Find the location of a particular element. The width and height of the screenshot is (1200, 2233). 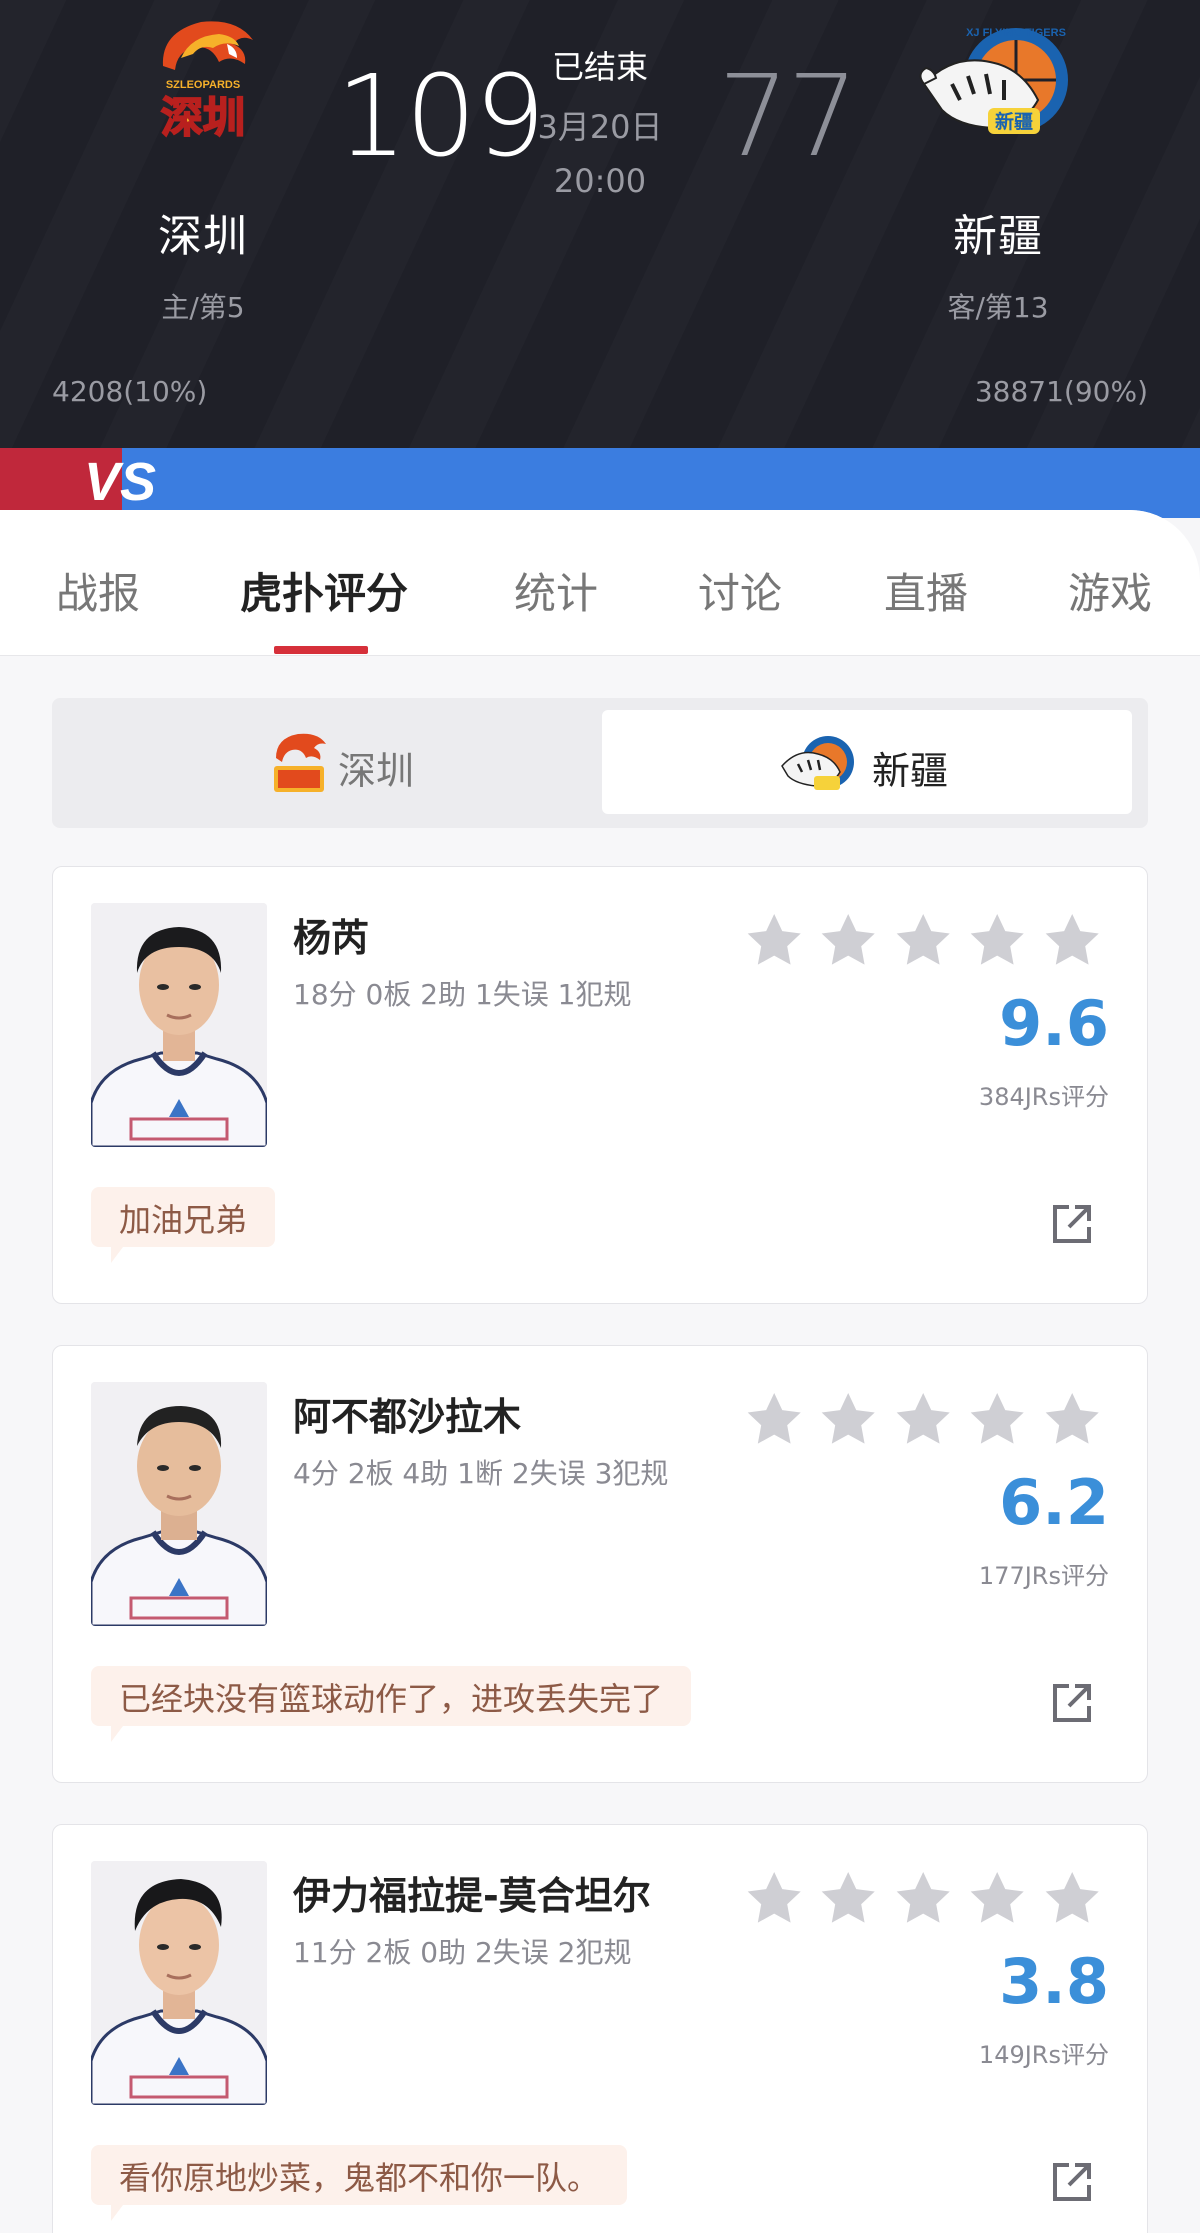

vs-badge: VS is located at coordinates (120, 482).